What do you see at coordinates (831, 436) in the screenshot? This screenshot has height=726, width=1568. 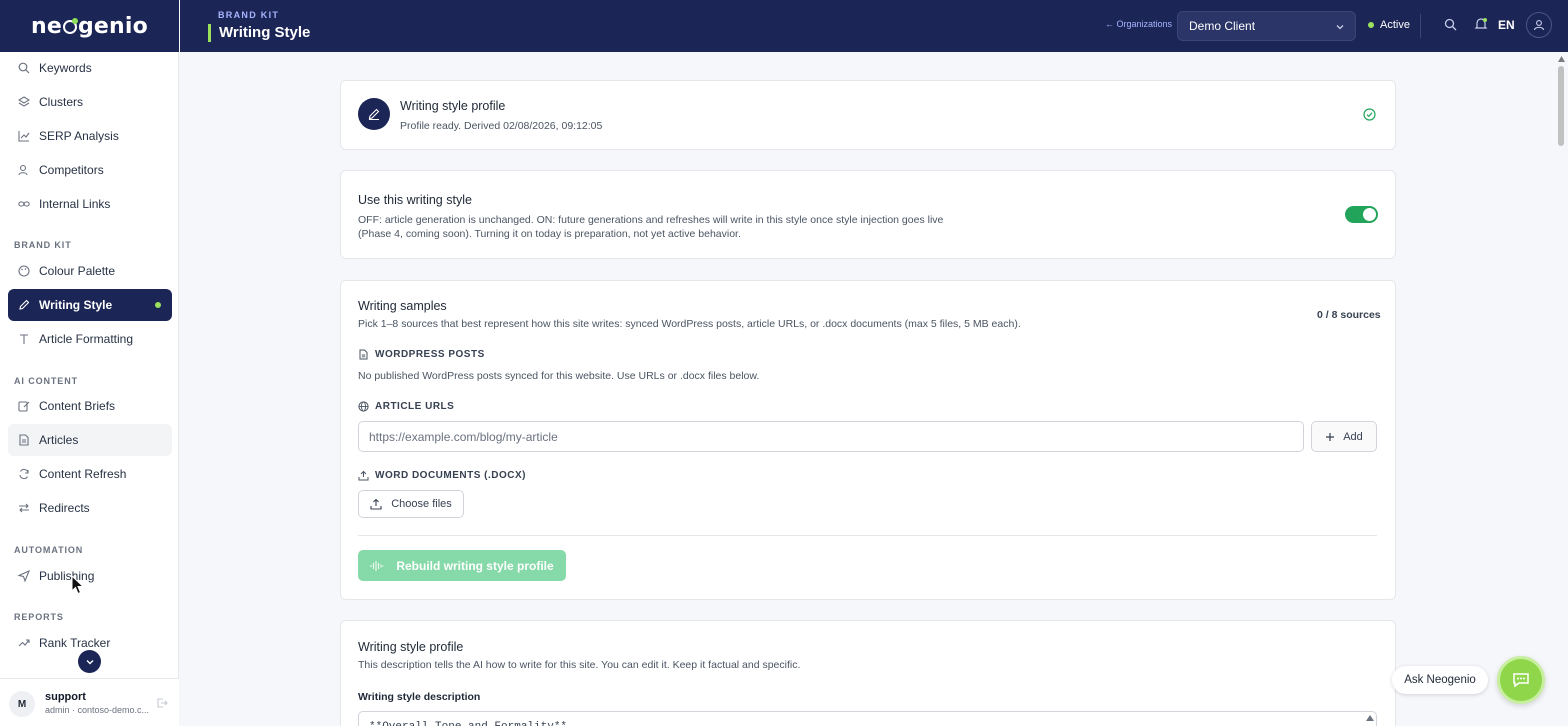 I see `article-url-input` at bounding box center [831, 436].